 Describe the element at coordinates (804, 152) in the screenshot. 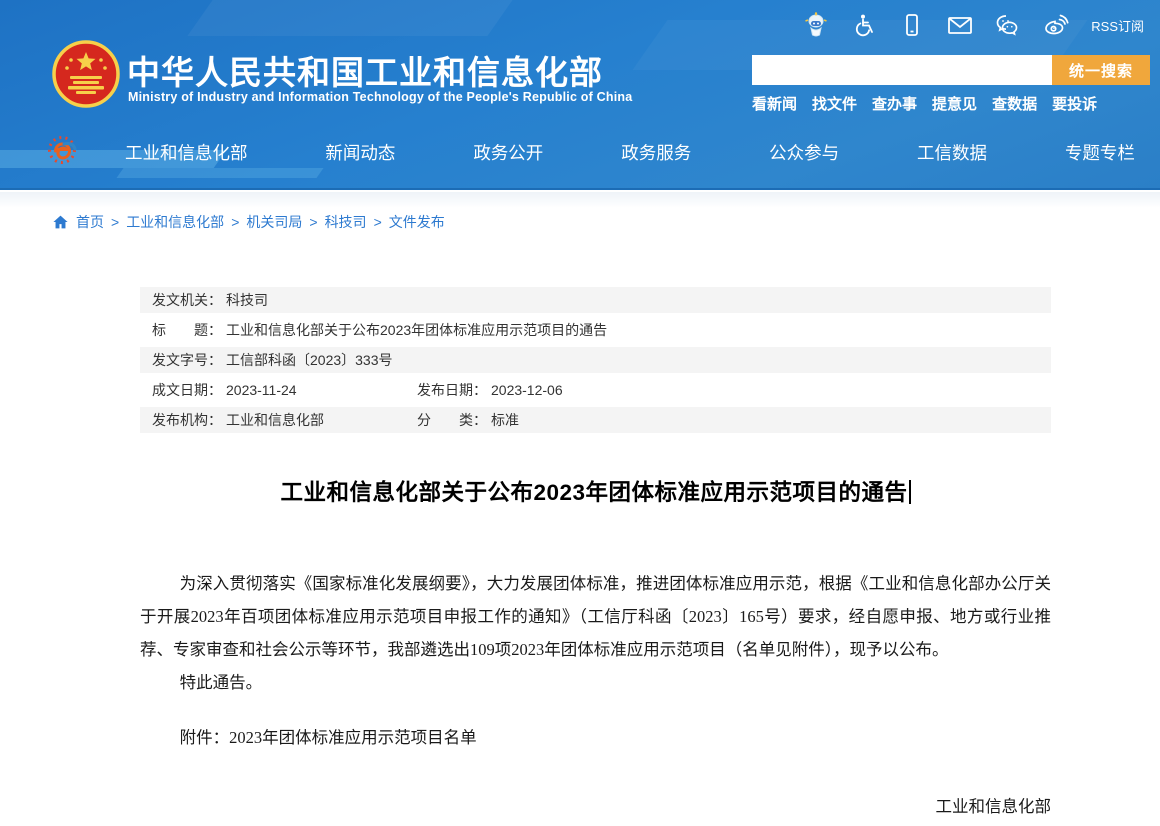

I see `nav-item-4: 公众参与` at that location.